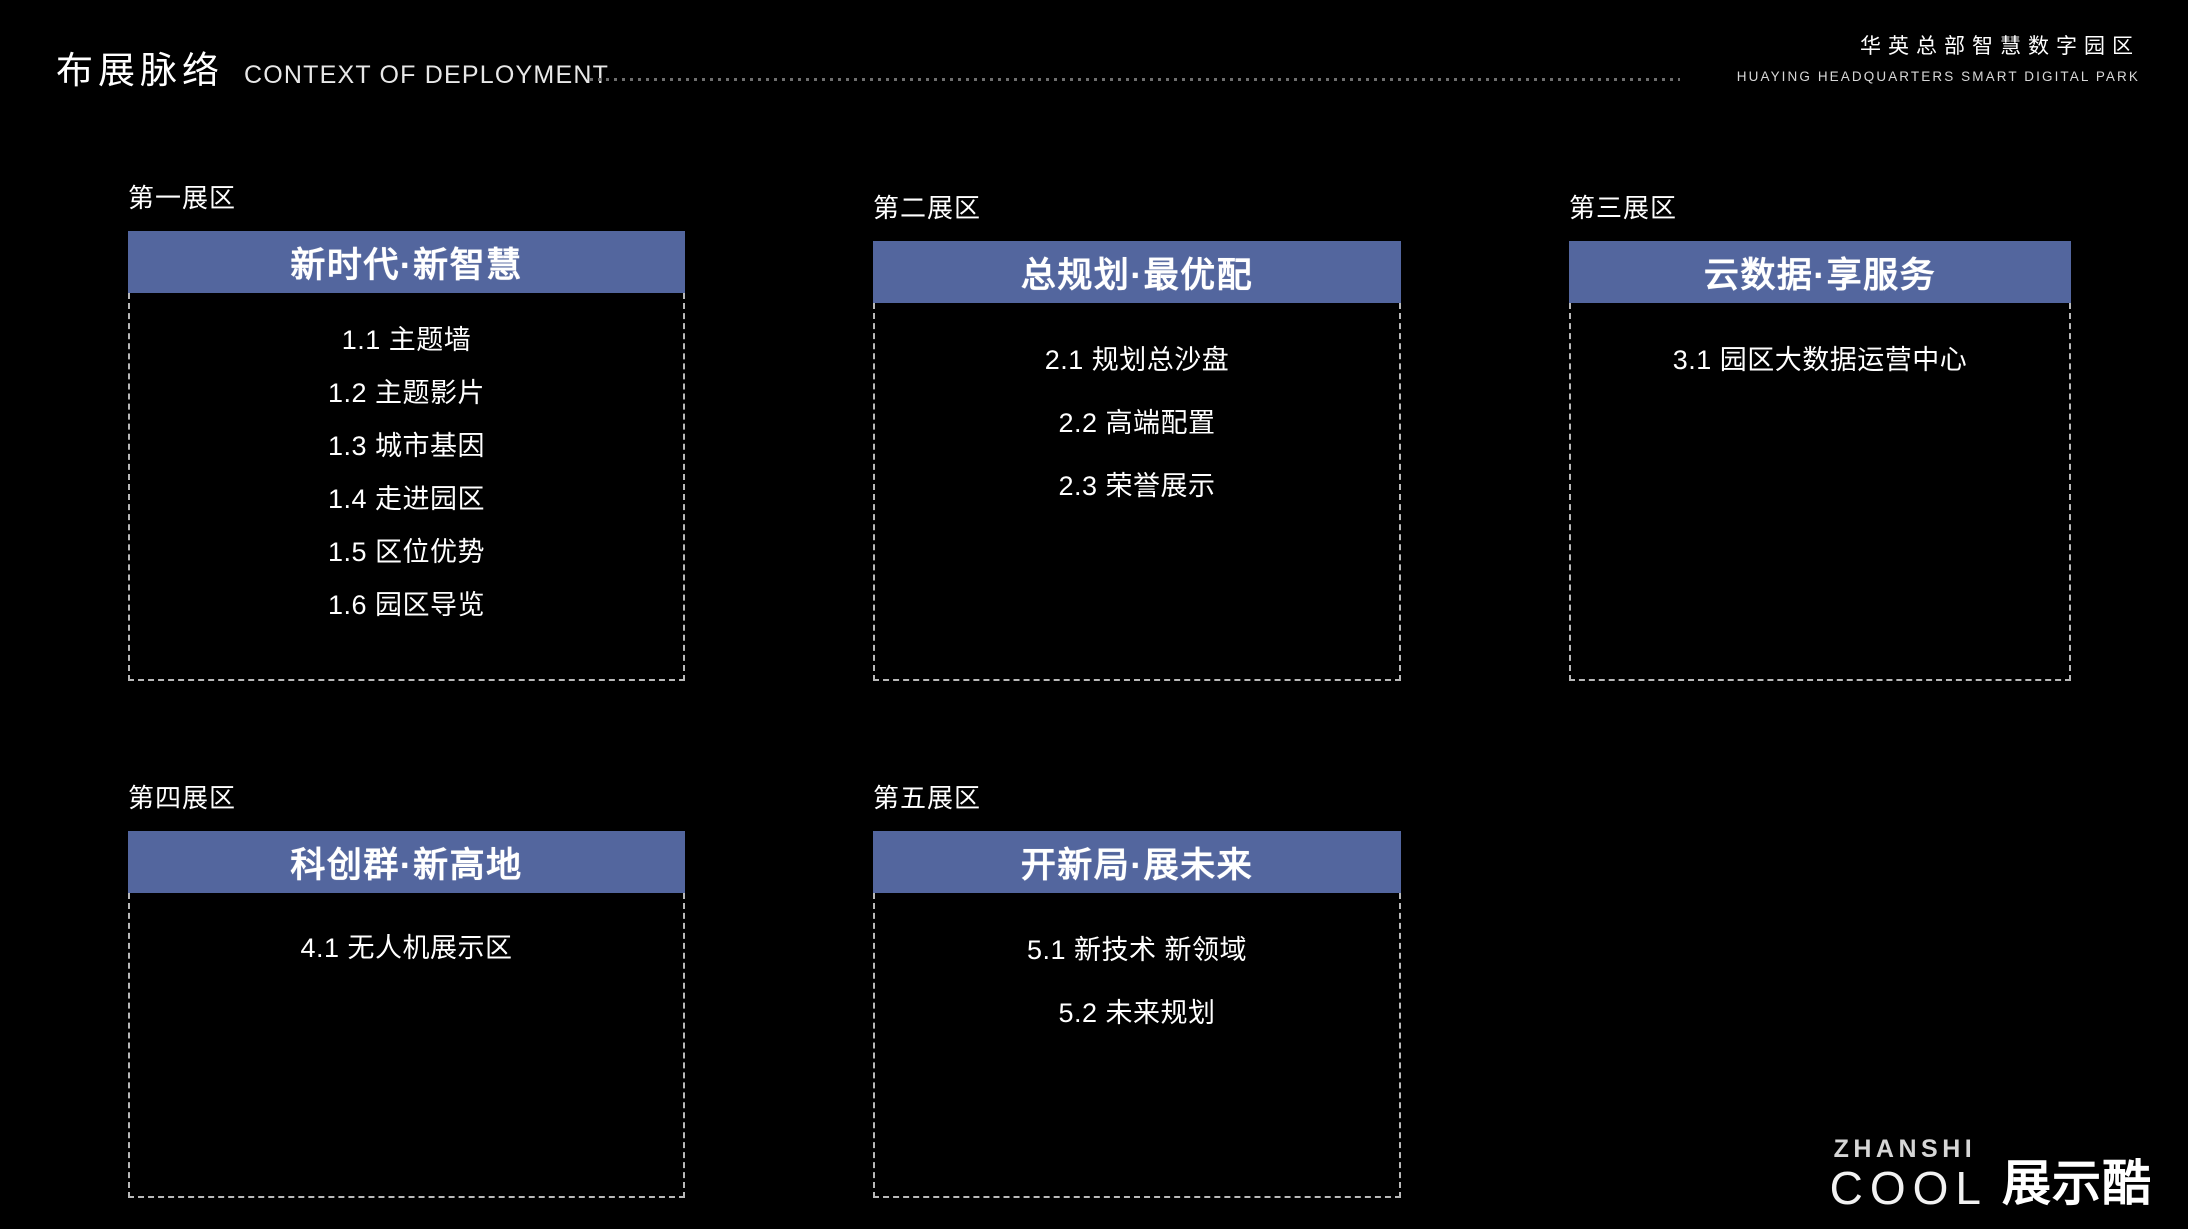 This screenshot has height=1229, width=2188. I want to click on footer-logo: ZHANSHI COOL 展示酷, so click(1990, 1174).